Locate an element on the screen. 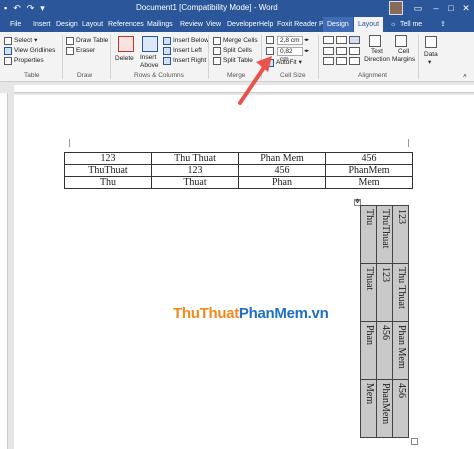 Image resolution: width=474 pixels, height=449 pixels. annotation-arrow is located at coordinates (255, 80).